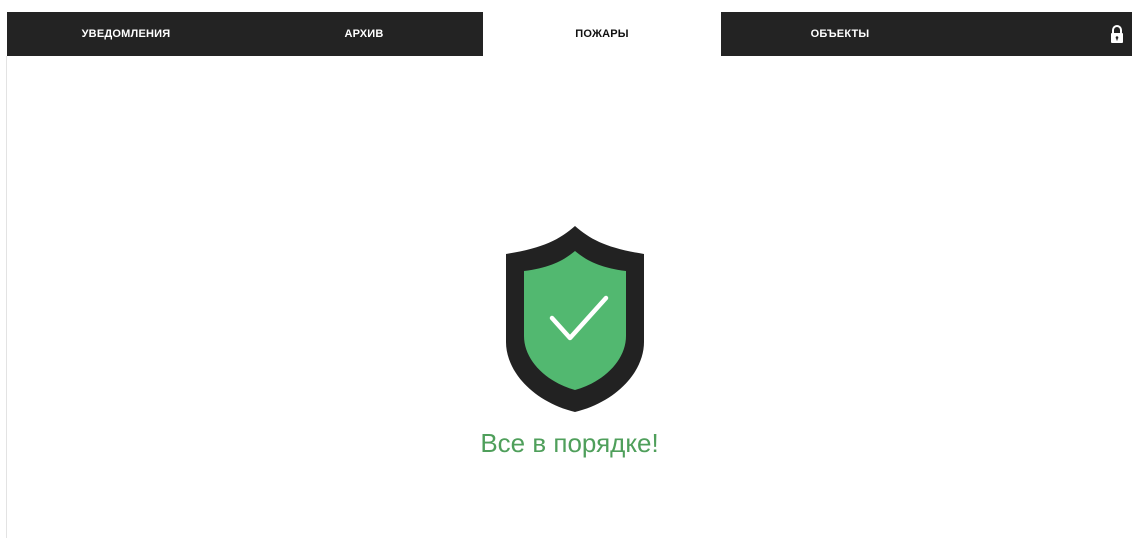 The width and height of the screenshot is (1132, 538). Describe the element at coordinates (840, 34) in the screenshot. I see `tab-objects: ОБЪЕКТЫ` at that location.